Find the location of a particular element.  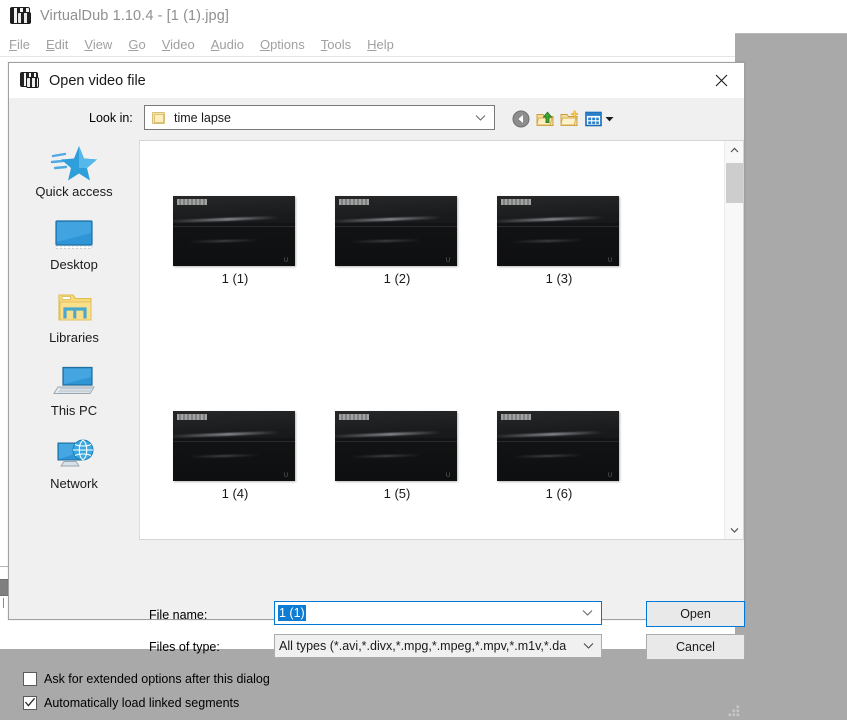

menu-help: Help is located at coordinates (380, 44).